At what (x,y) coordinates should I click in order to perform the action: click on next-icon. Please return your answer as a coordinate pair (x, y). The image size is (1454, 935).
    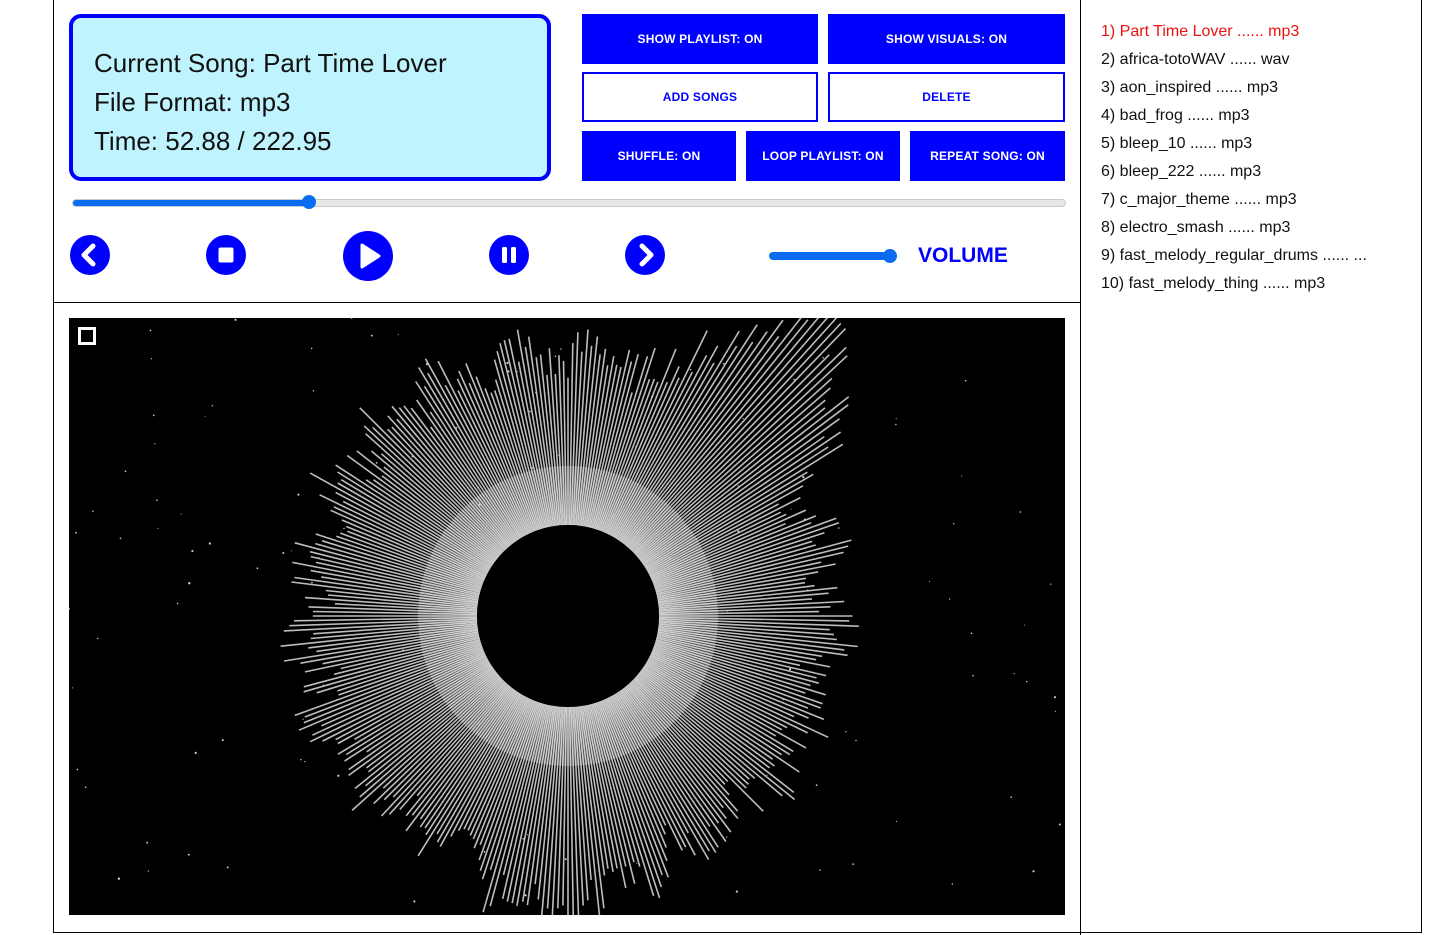
    Looking at the image, I should click on (646, 255).